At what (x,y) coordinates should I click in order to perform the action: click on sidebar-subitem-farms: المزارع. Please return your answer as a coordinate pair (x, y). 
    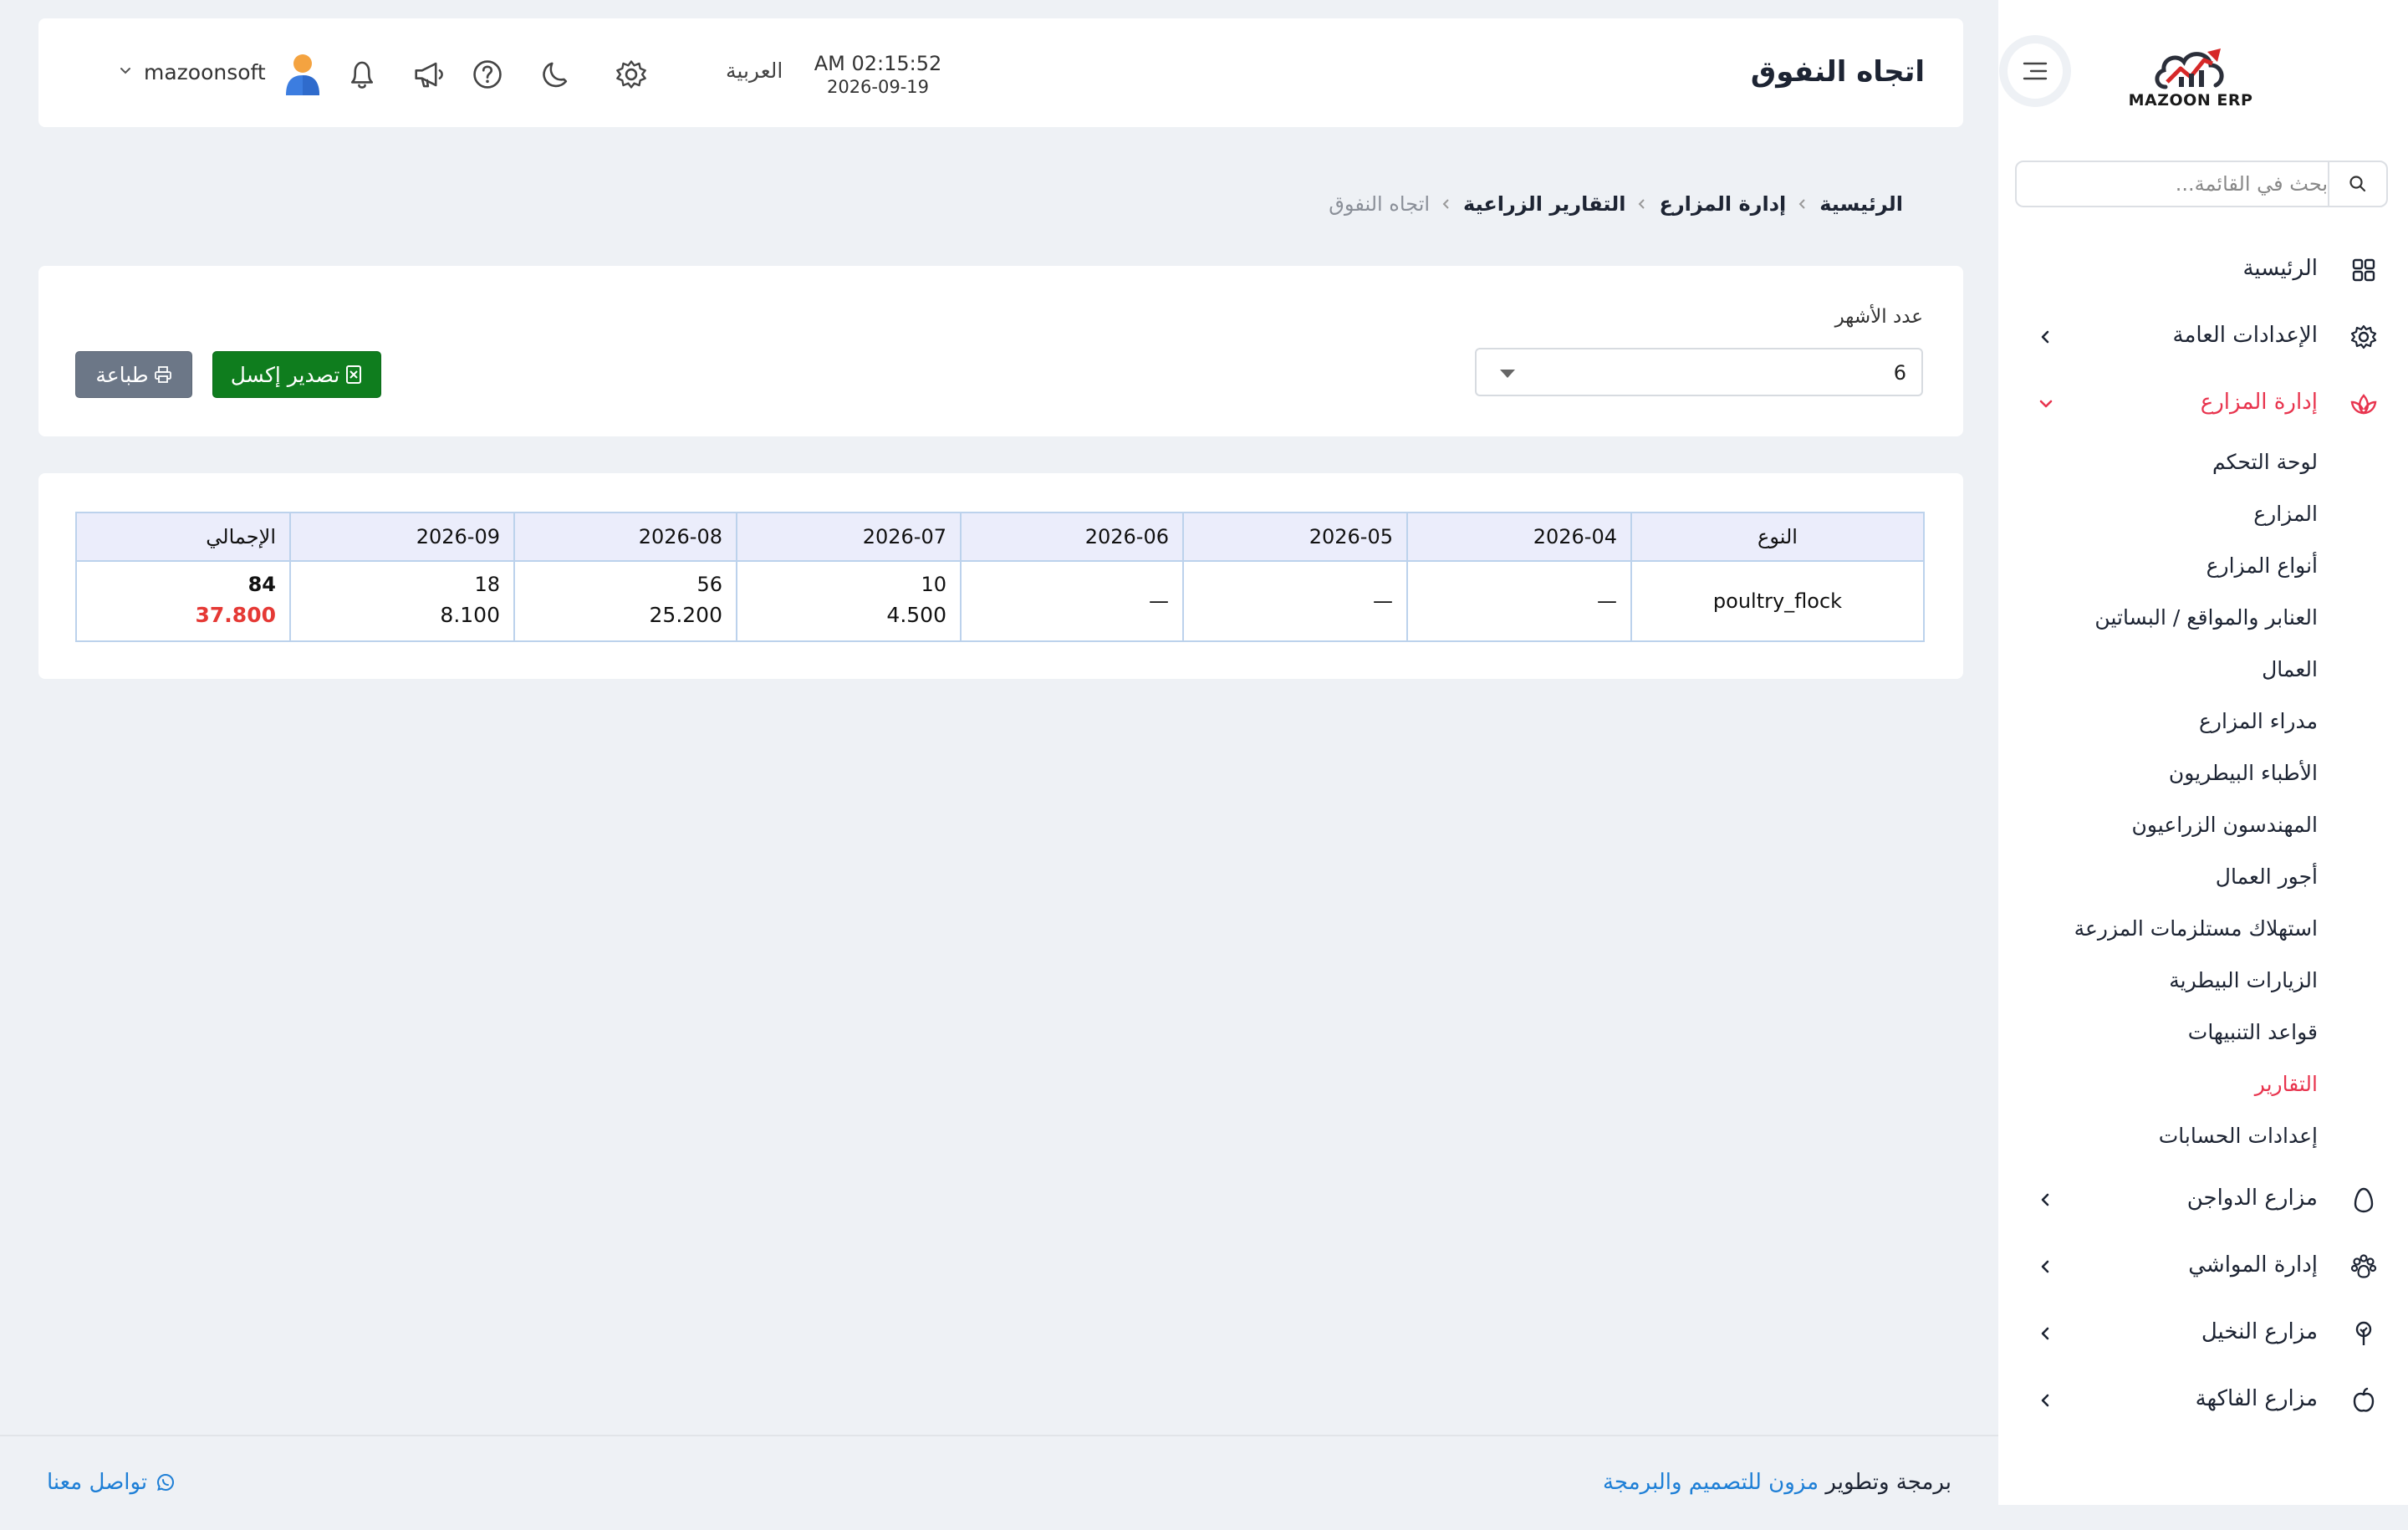
    Looking at the image, I should click on (2285, 514).